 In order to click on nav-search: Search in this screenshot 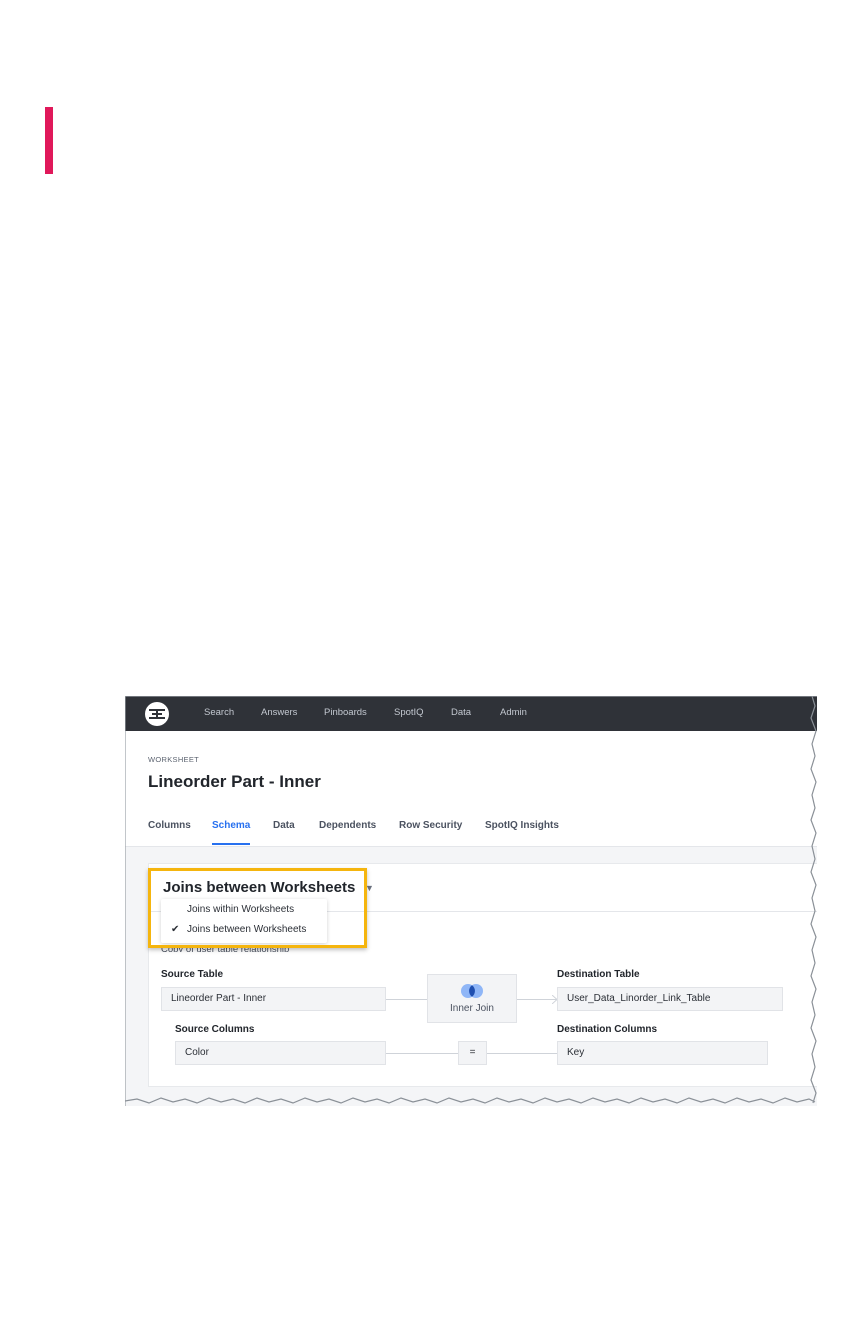, I will do `click(219, 712)`.